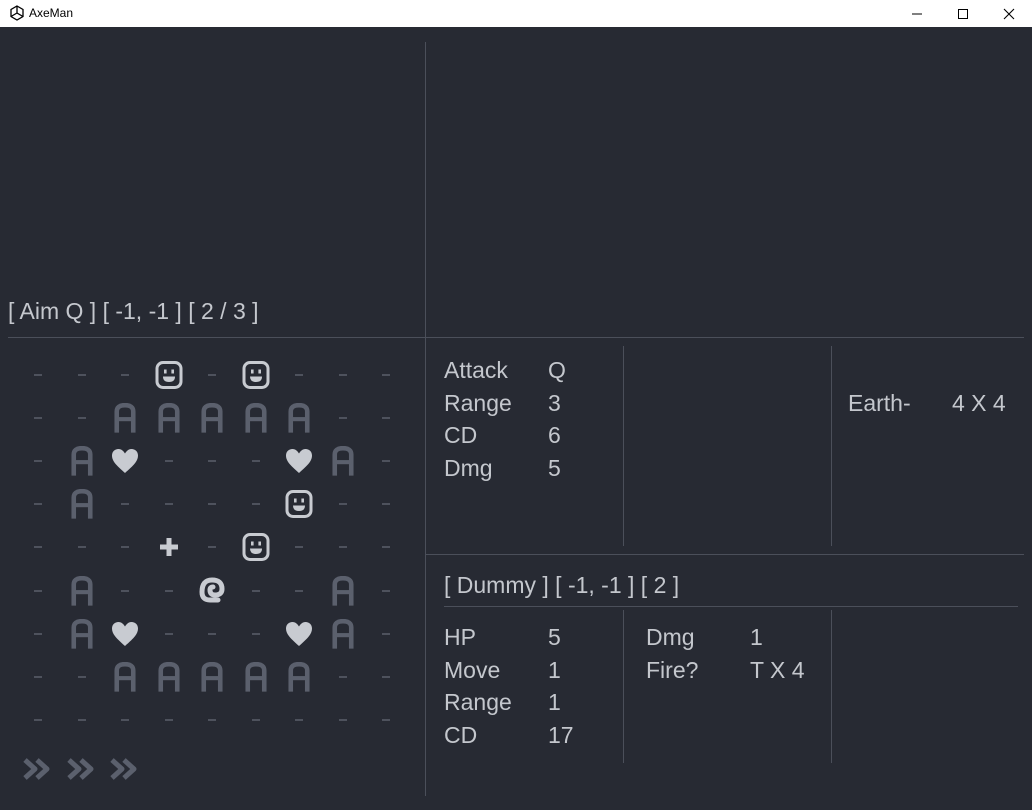  I want to click on close-button, so click(1009, 13).